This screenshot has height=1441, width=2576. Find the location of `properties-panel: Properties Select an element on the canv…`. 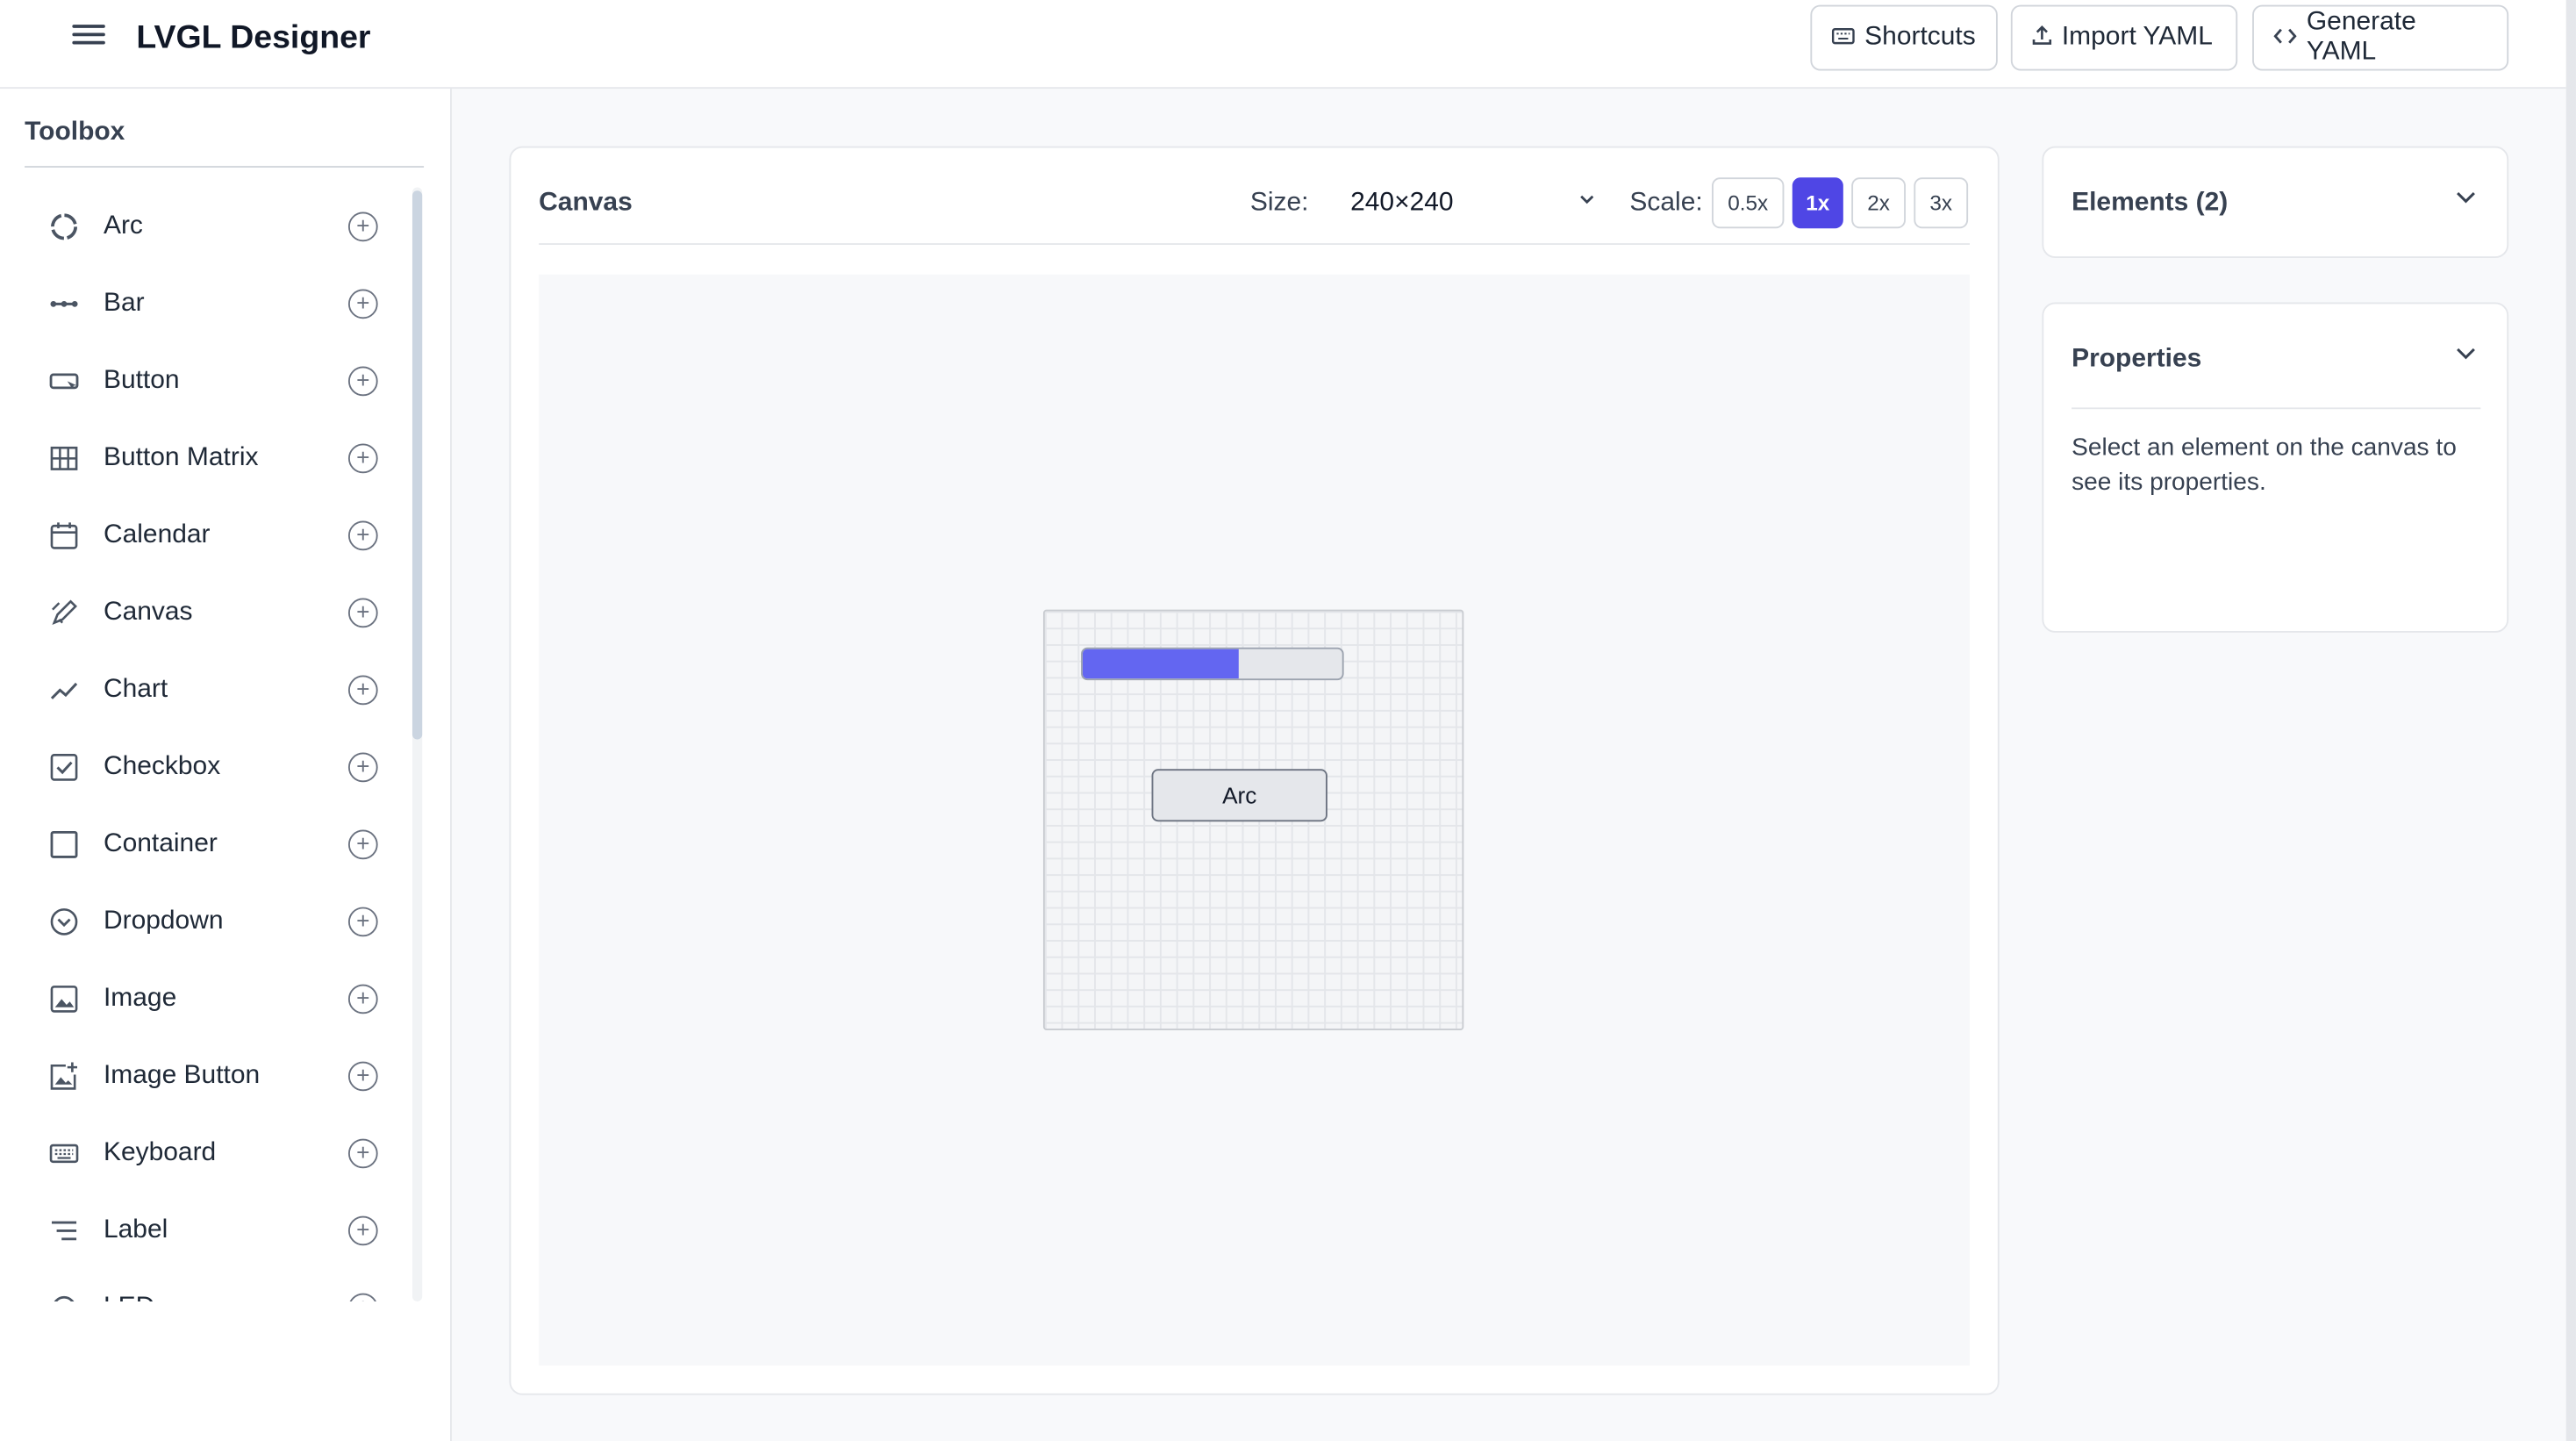

properties-panel: Properties Select an element on the canv… is located at coordinates (2275, 467).